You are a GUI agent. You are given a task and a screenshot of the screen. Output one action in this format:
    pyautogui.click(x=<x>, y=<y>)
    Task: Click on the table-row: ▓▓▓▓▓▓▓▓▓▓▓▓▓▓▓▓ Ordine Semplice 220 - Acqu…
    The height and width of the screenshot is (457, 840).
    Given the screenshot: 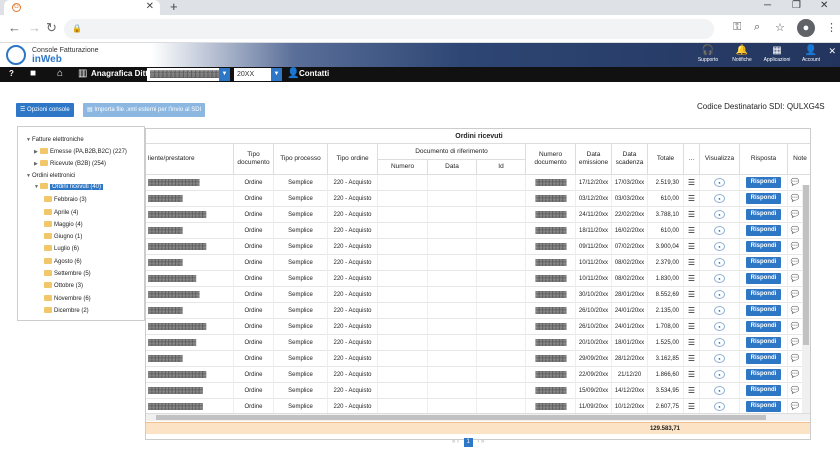 What is the action you would take?
    pyautogui.click(x=478, y=391)
    